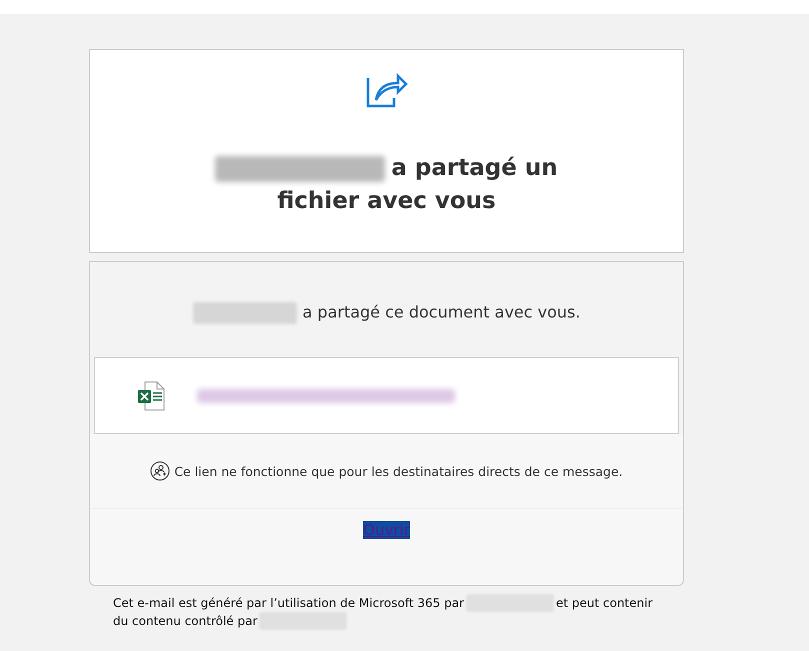 This screenshot has height=651, width=809. Describe the element at coordinates (441, 312) in the screenshot. I see `text: a partagé ce document avec vous.` at that location.